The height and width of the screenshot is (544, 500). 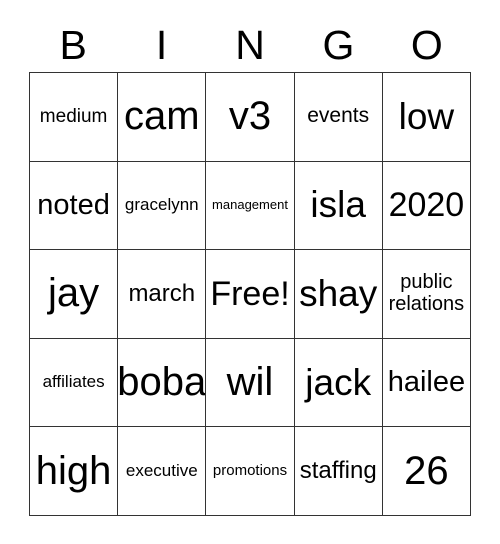 I want to click on bingo-cell: staffing, so click(x=338, y=471).